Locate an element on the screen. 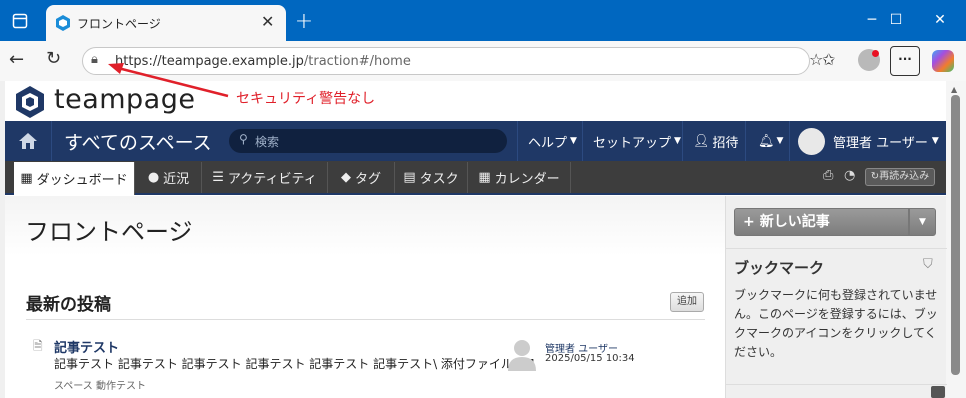 The height and width of the screenshot is (398, 966). tab-calendar: ▦ カレンダー is located at coordinates (519, 177).